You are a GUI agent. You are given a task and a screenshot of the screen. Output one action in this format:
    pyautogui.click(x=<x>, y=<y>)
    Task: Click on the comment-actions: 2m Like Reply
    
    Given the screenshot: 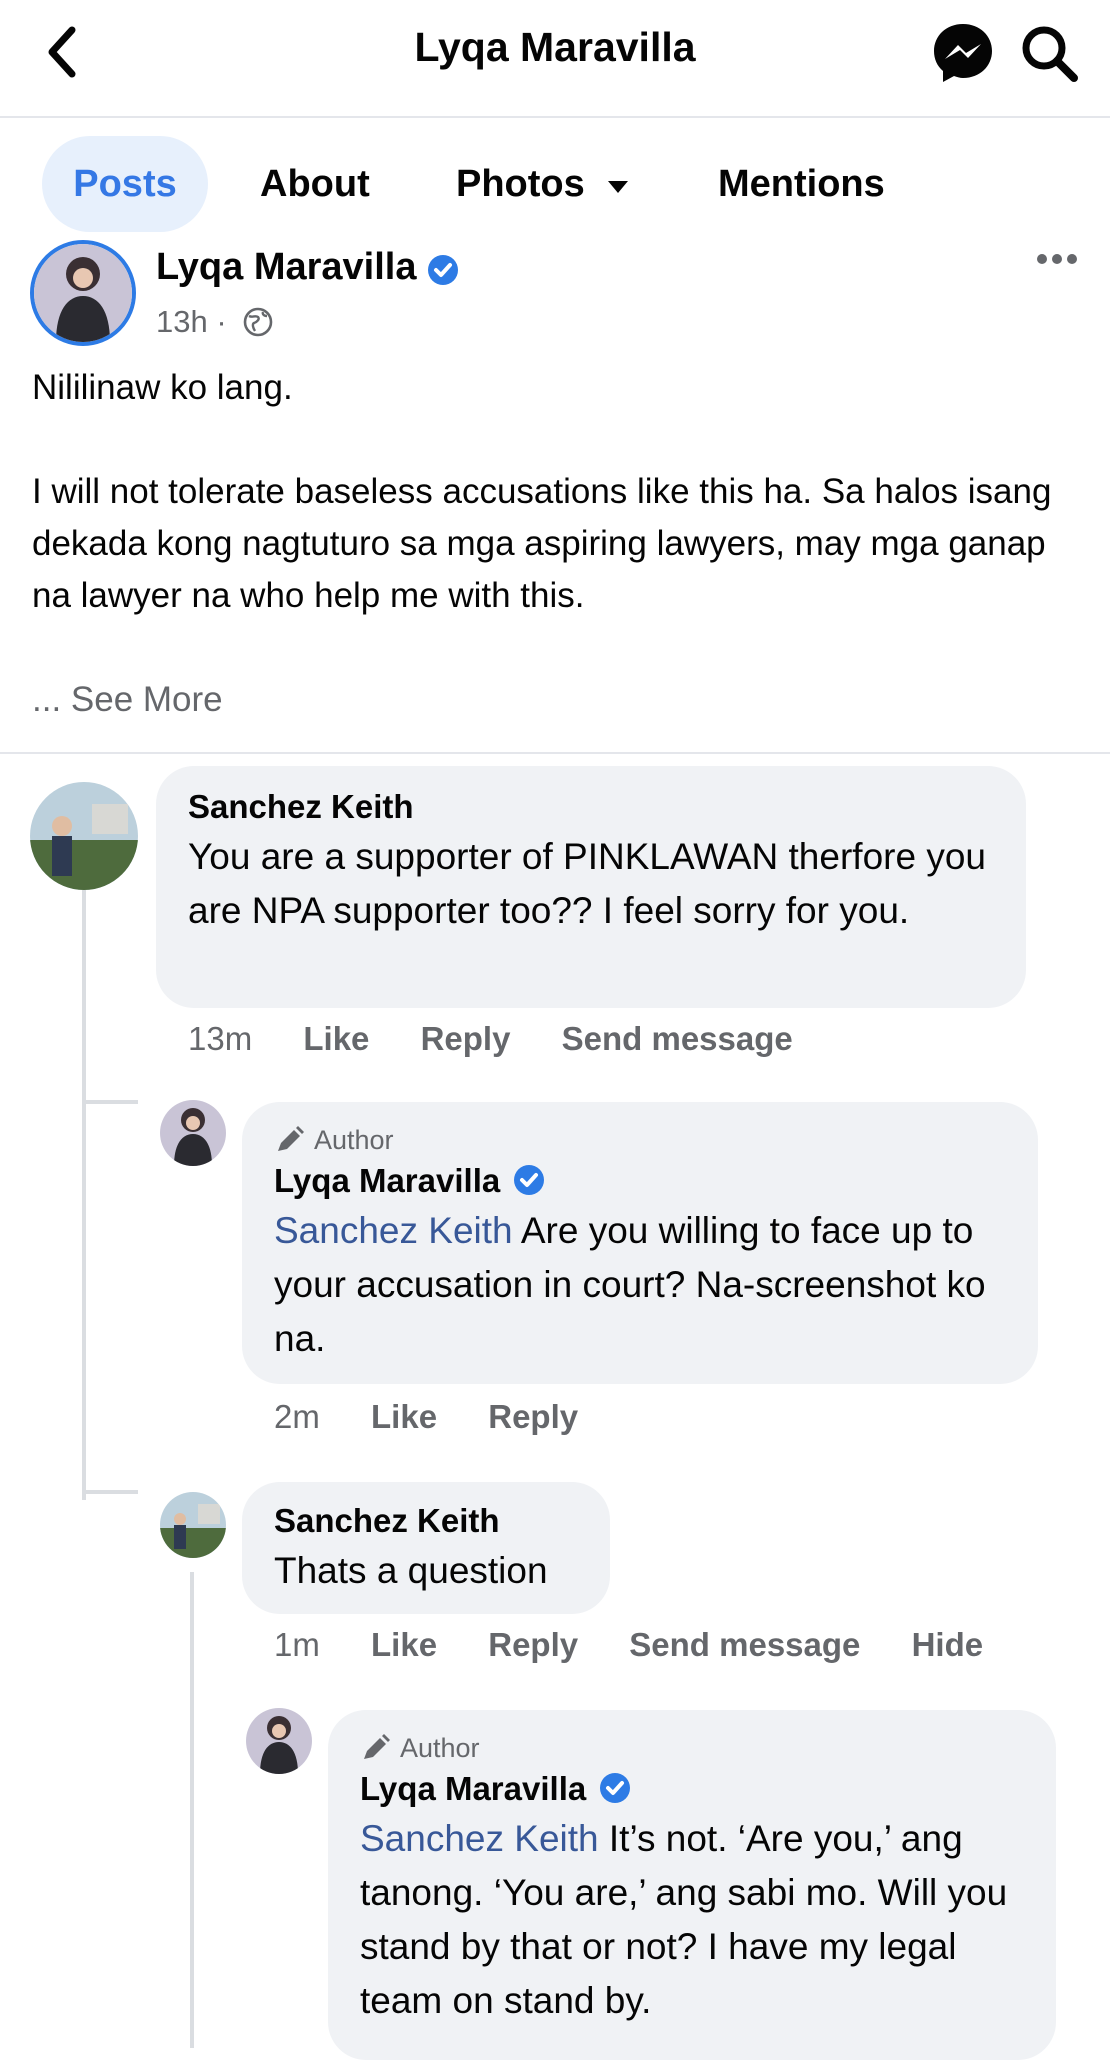 What is the action you would take?
    pyautogui.click(x=426, y=1417)
    